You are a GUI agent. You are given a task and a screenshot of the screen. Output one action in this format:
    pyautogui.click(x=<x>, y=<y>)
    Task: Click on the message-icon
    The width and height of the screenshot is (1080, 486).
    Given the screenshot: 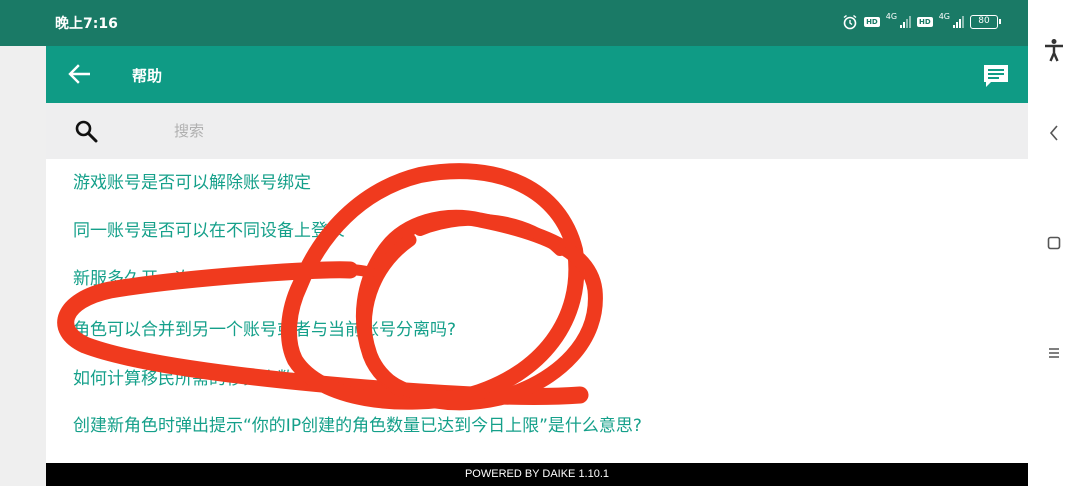 What is the action you would take?
    pyautogui.click(x=996, y=76)
    